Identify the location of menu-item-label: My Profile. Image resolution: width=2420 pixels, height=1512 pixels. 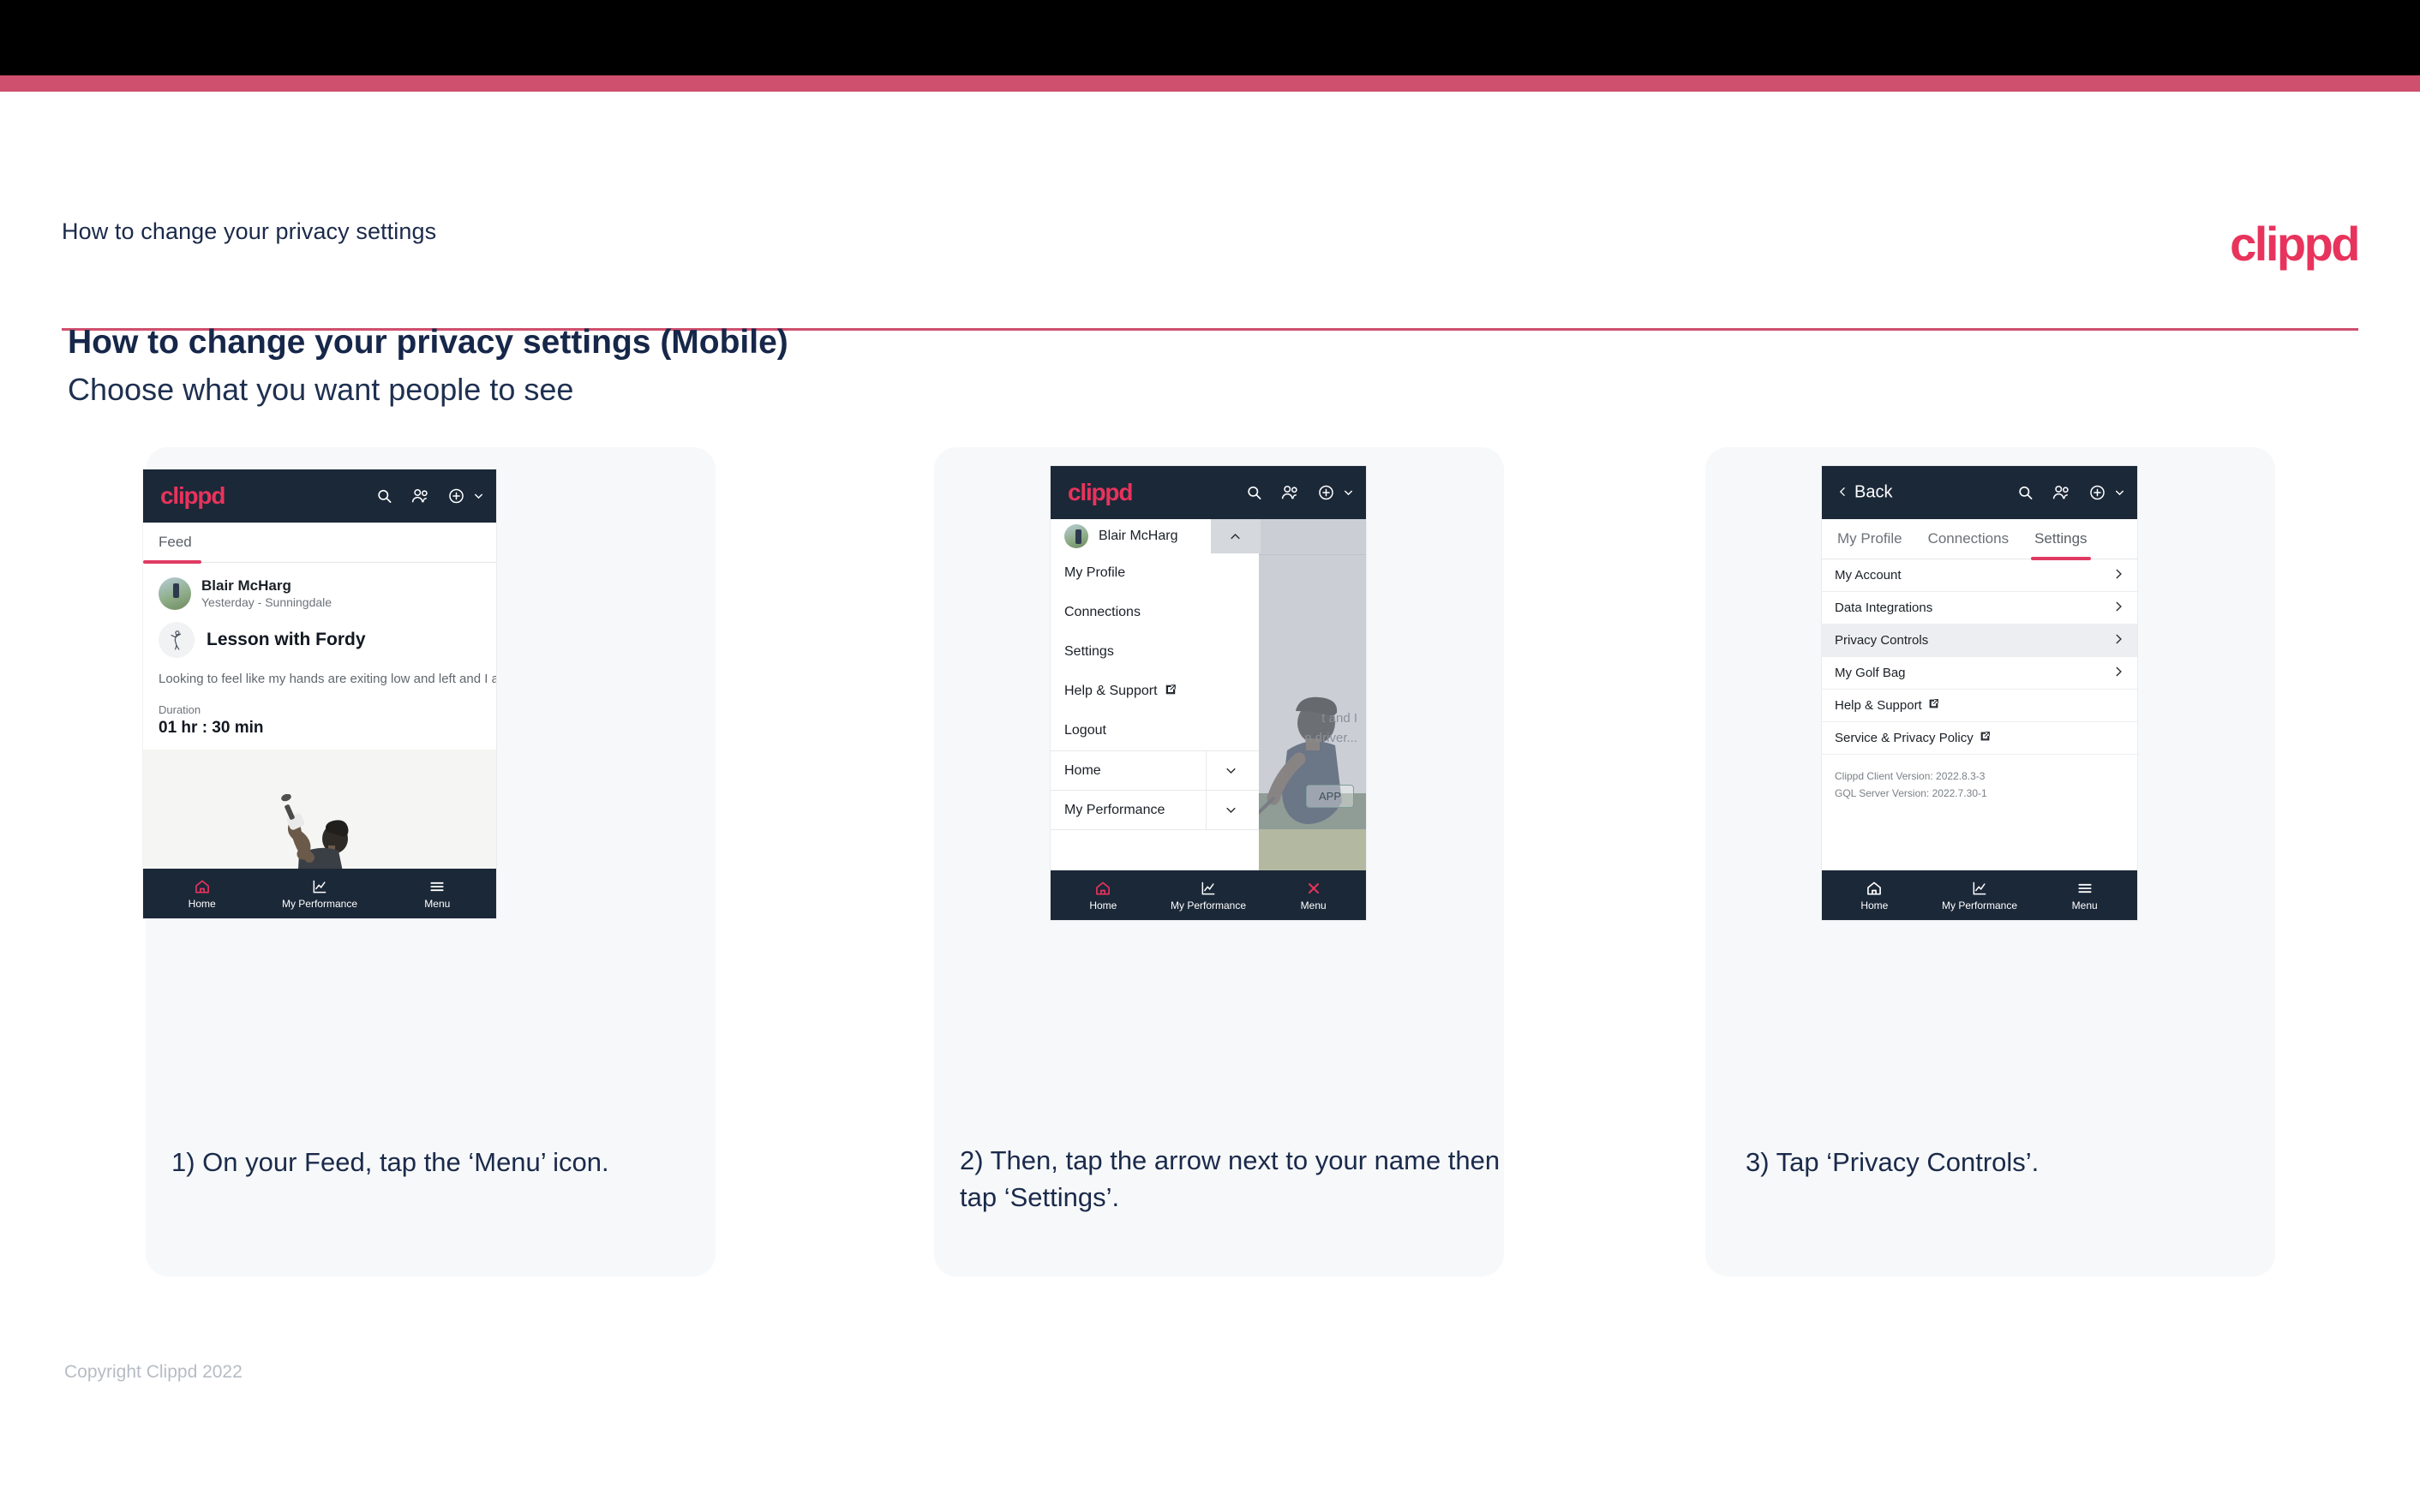
(1095, 572).